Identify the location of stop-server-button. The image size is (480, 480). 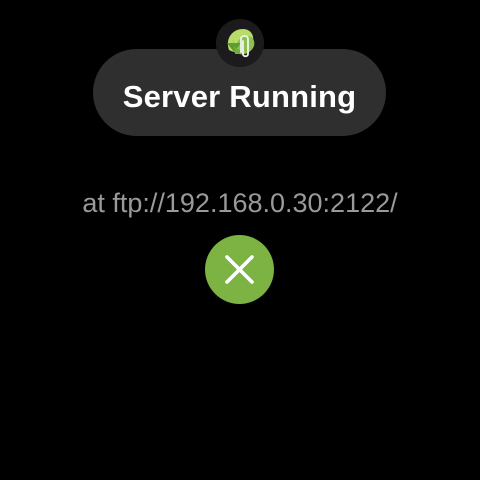
(239, 269).